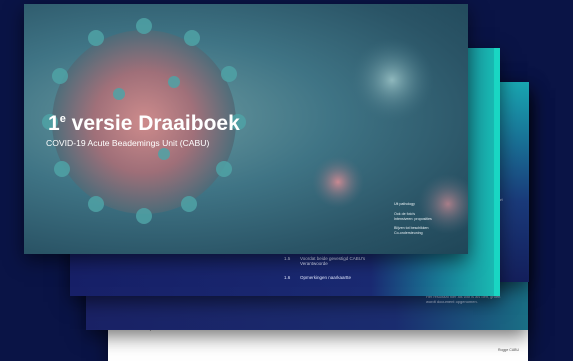 Image resolution: width=573 pixels, height=361 pixels. Describe the element at coordinates (314, 263) in the screenshot. I see `agenda-item-extra: Verantwoorde` at that location.